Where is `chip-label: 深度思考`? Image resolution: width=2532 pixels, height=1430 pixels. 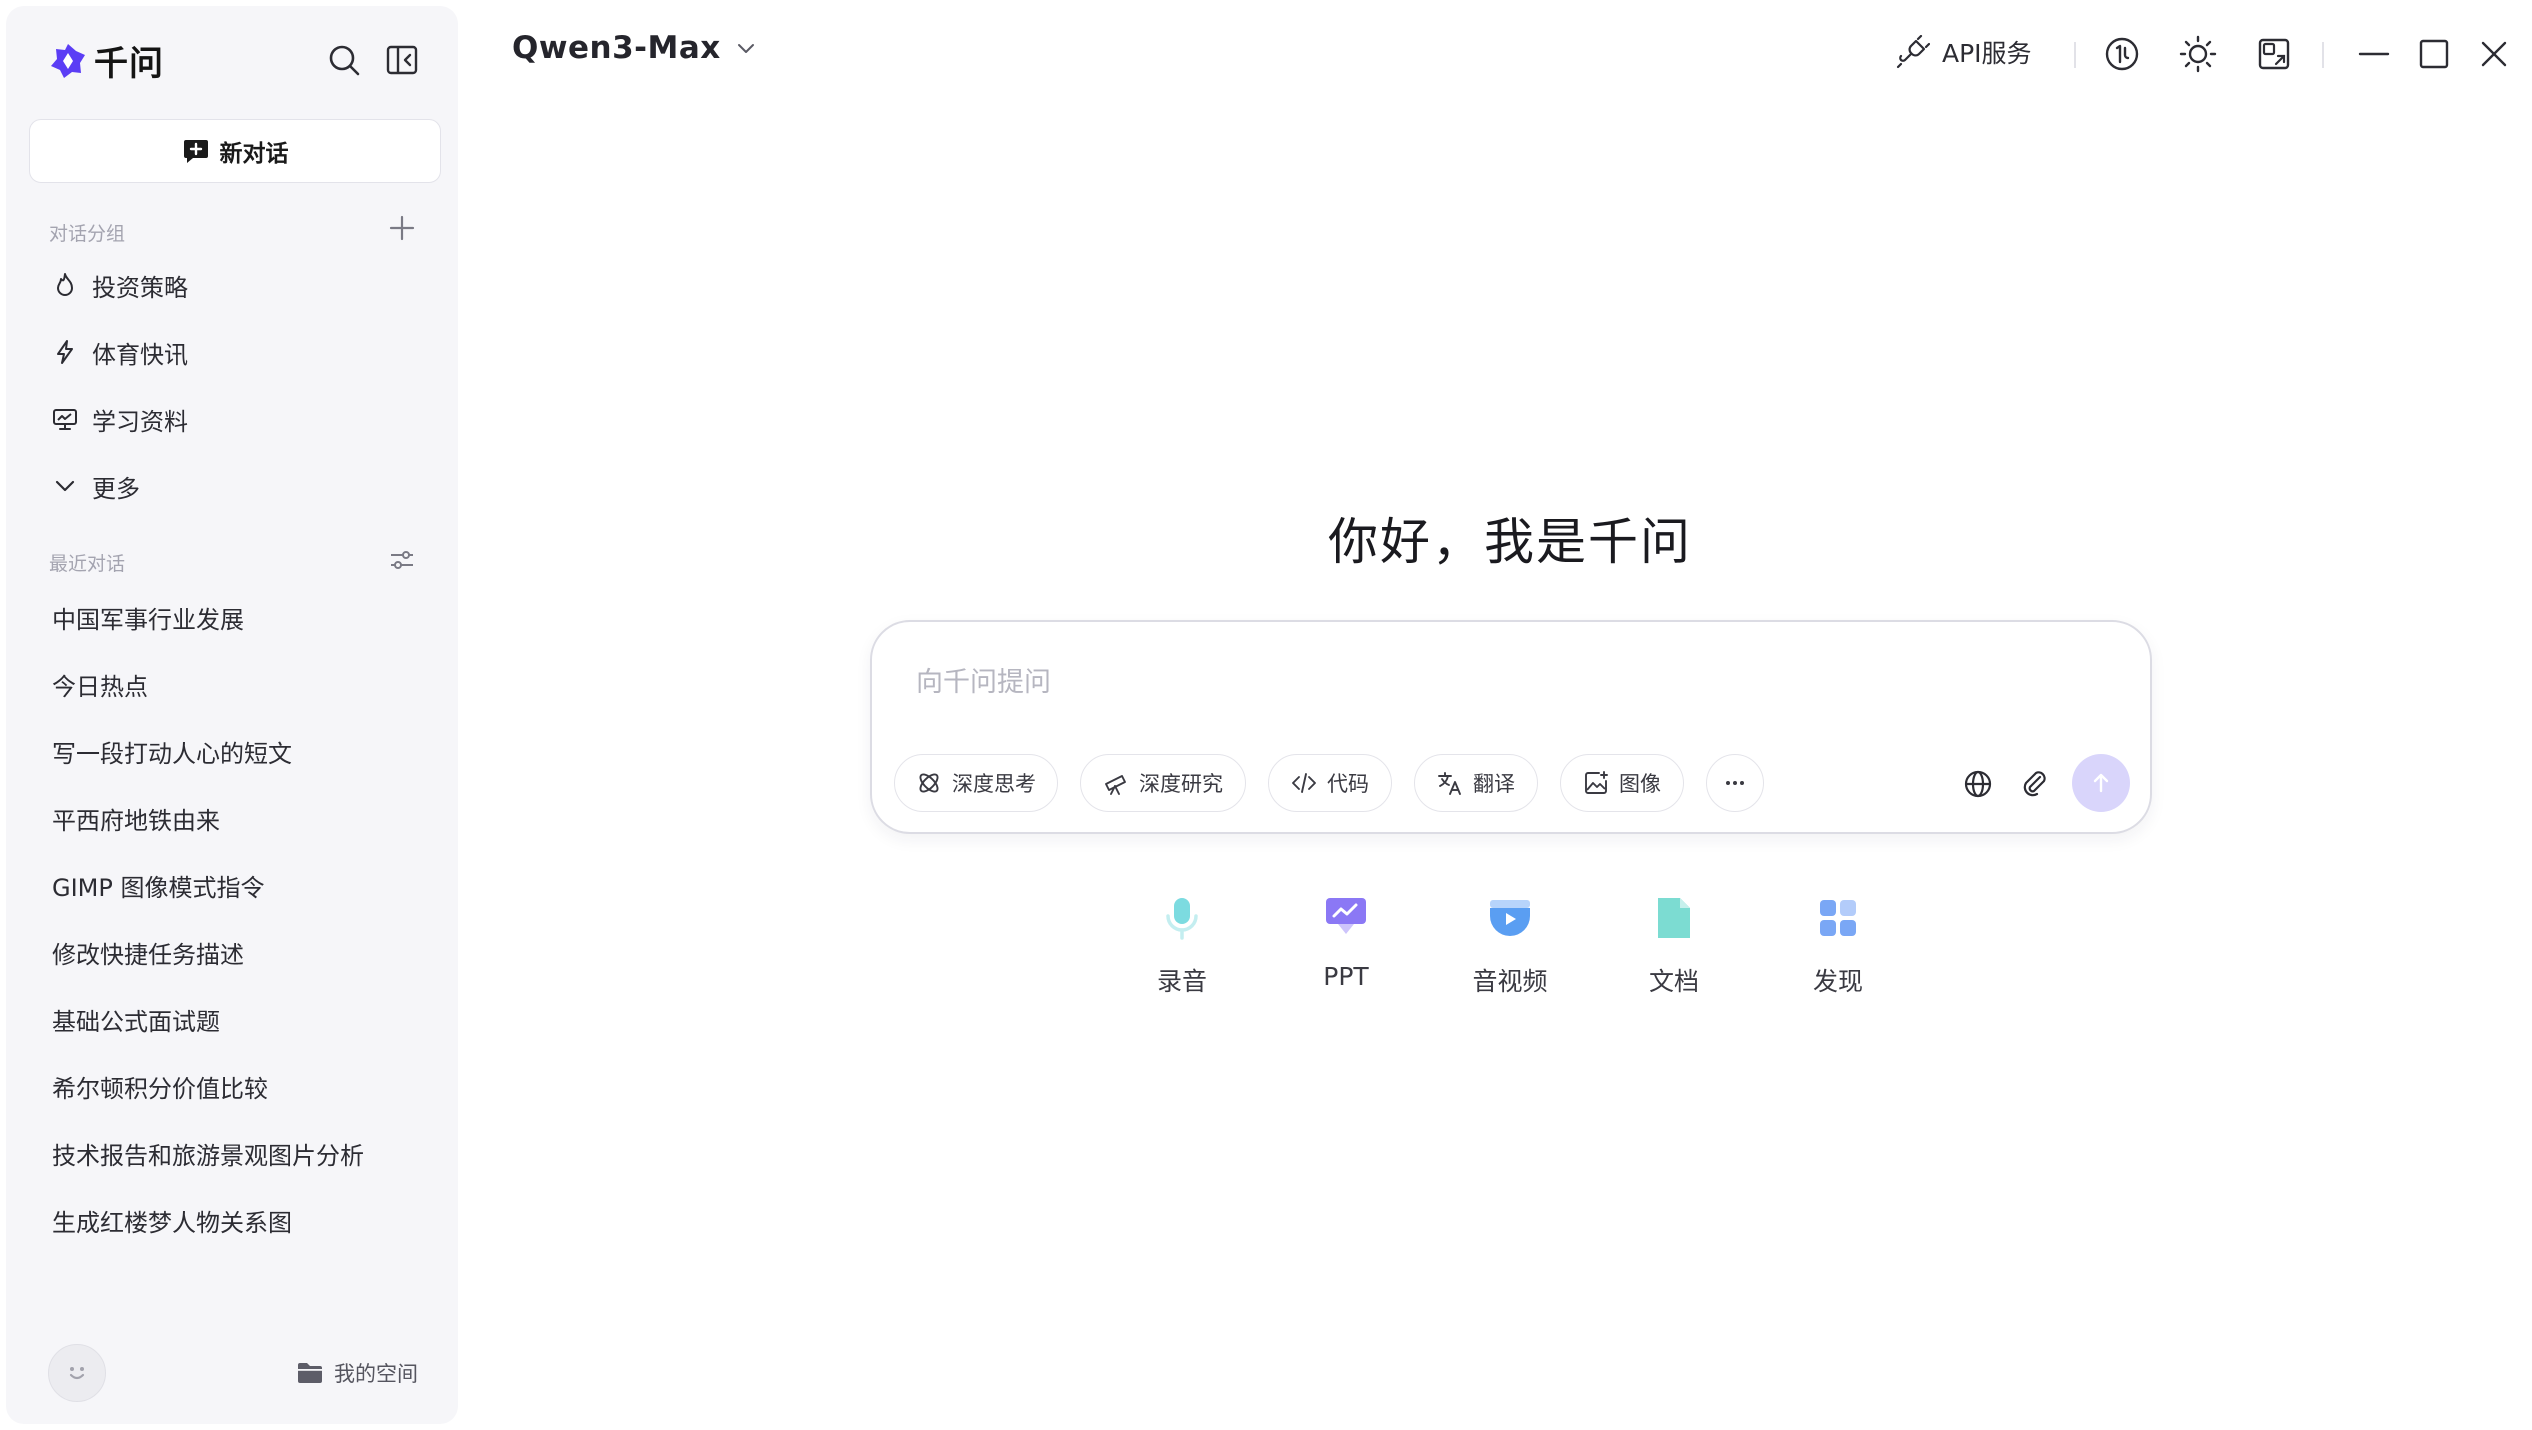 chip-label: 深度思考 is located at coordinates (994, 784).